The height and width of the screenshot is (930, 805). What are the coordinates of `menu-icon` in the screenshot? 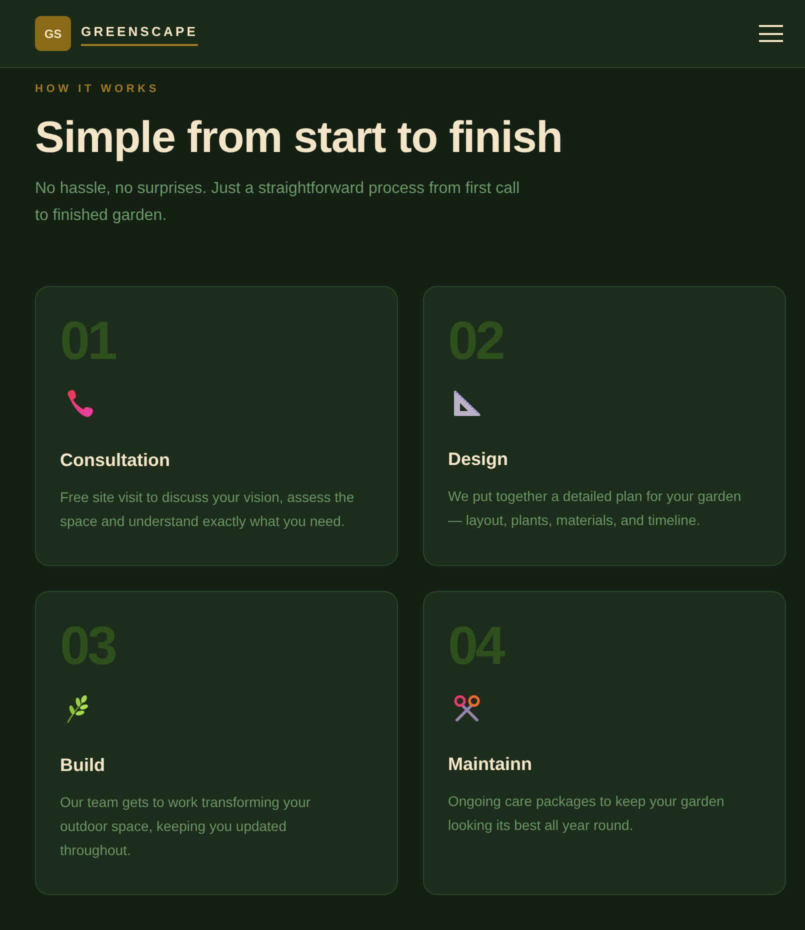 It's located at (771, 33).